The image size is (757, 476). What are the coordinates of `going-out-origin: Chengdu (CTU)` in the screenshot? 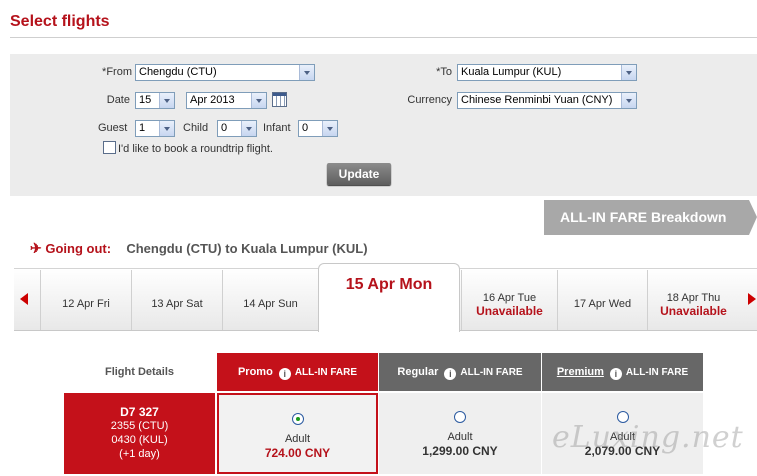 It's located at (174, 248).